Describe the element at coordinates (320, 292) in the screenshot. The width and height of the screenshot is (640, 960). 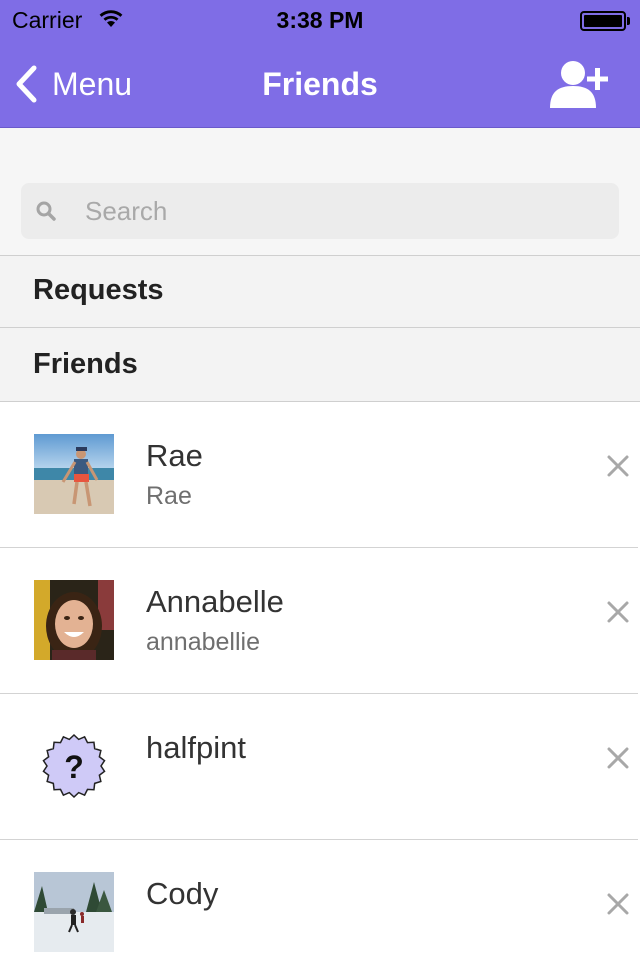
I see `requests-section-header: Requests` at that location.